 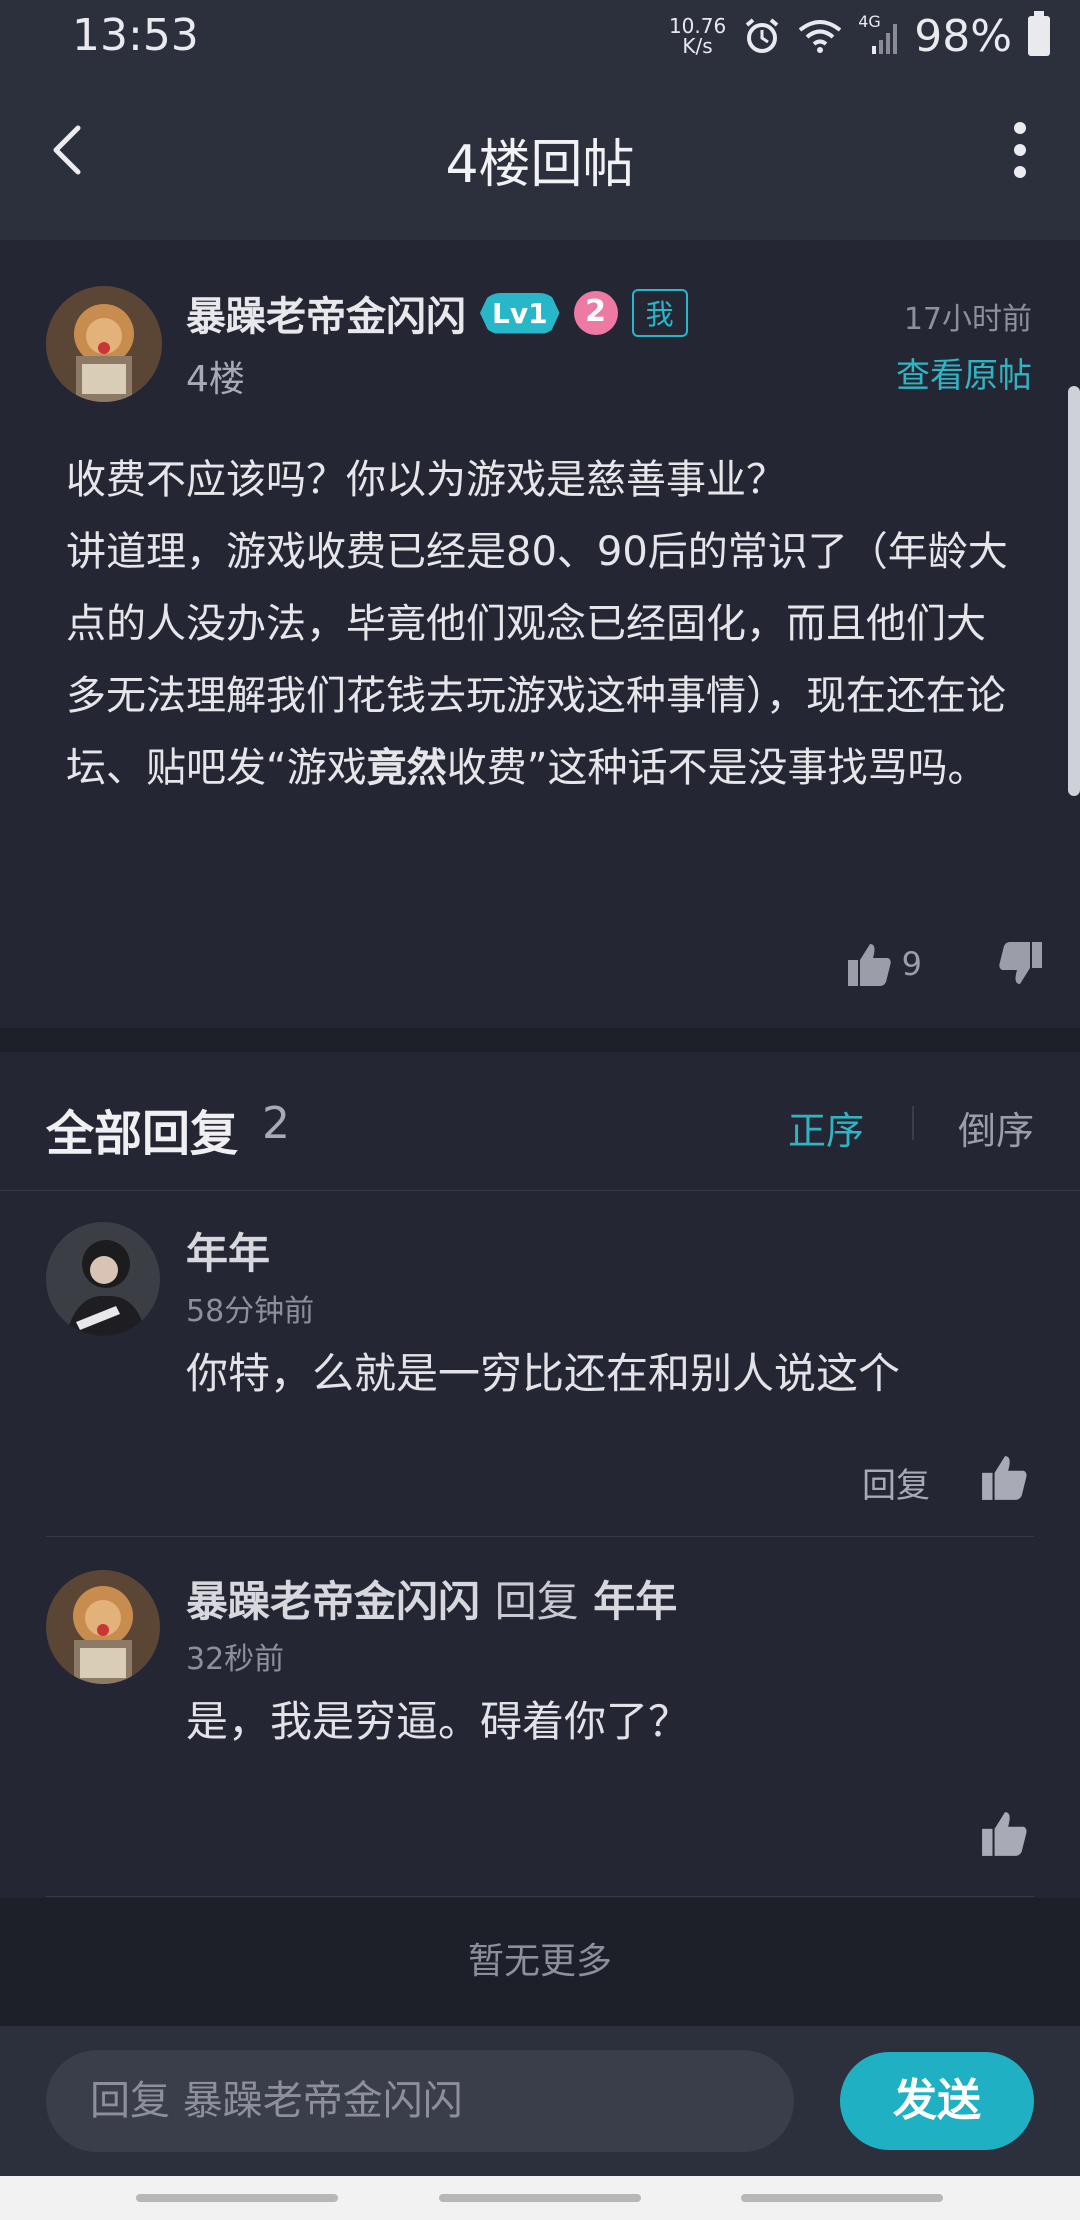 What do you see at coordinates (878, 34) in the screenshot?
I see `cell-signal-icon: 4G` at bounding box center [878, 34].